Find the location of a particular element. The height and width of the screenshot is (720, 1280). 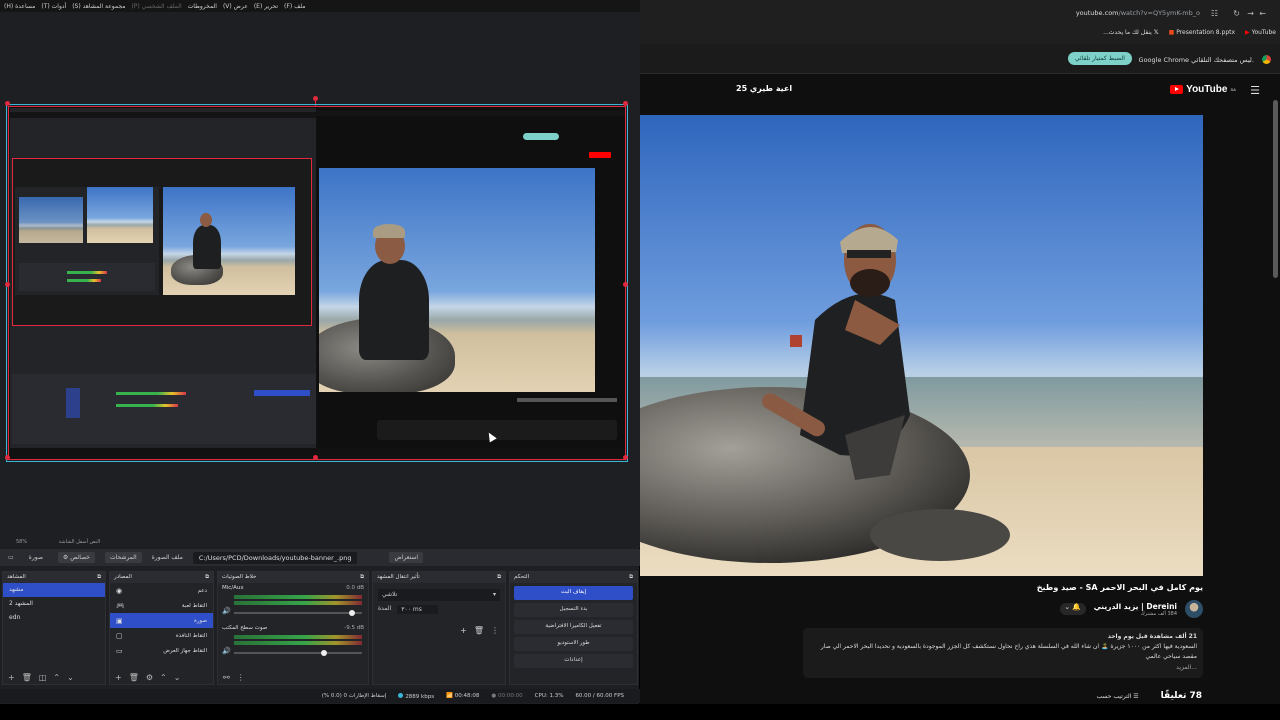

source-item: ▣ صورة is located at coordinates (161, 620).